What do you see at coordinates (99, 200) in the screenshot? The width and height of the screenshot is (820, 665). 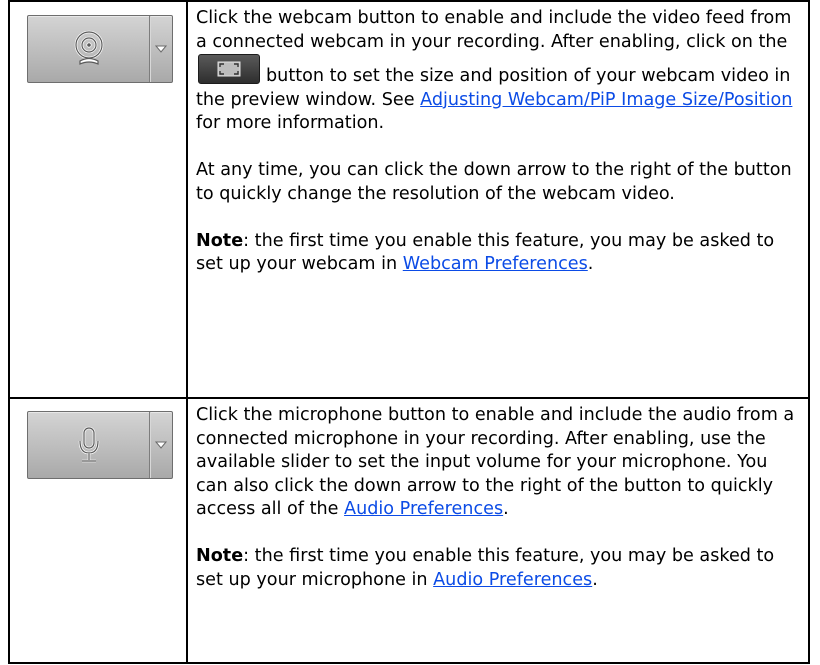 I see `webcam-button-cell` at bounding box center [99, 200].